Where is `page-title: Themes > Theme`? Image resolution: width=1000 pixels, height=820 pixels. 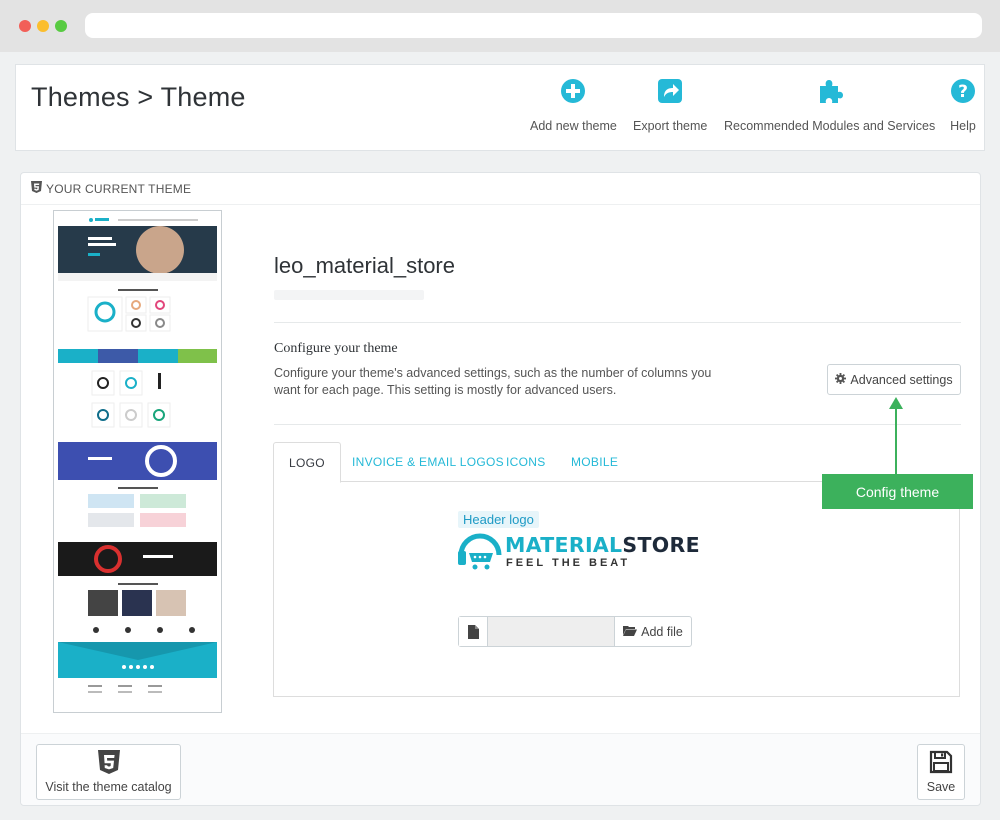
page-title: Themes > Theme is located at coordinates (138, 97).